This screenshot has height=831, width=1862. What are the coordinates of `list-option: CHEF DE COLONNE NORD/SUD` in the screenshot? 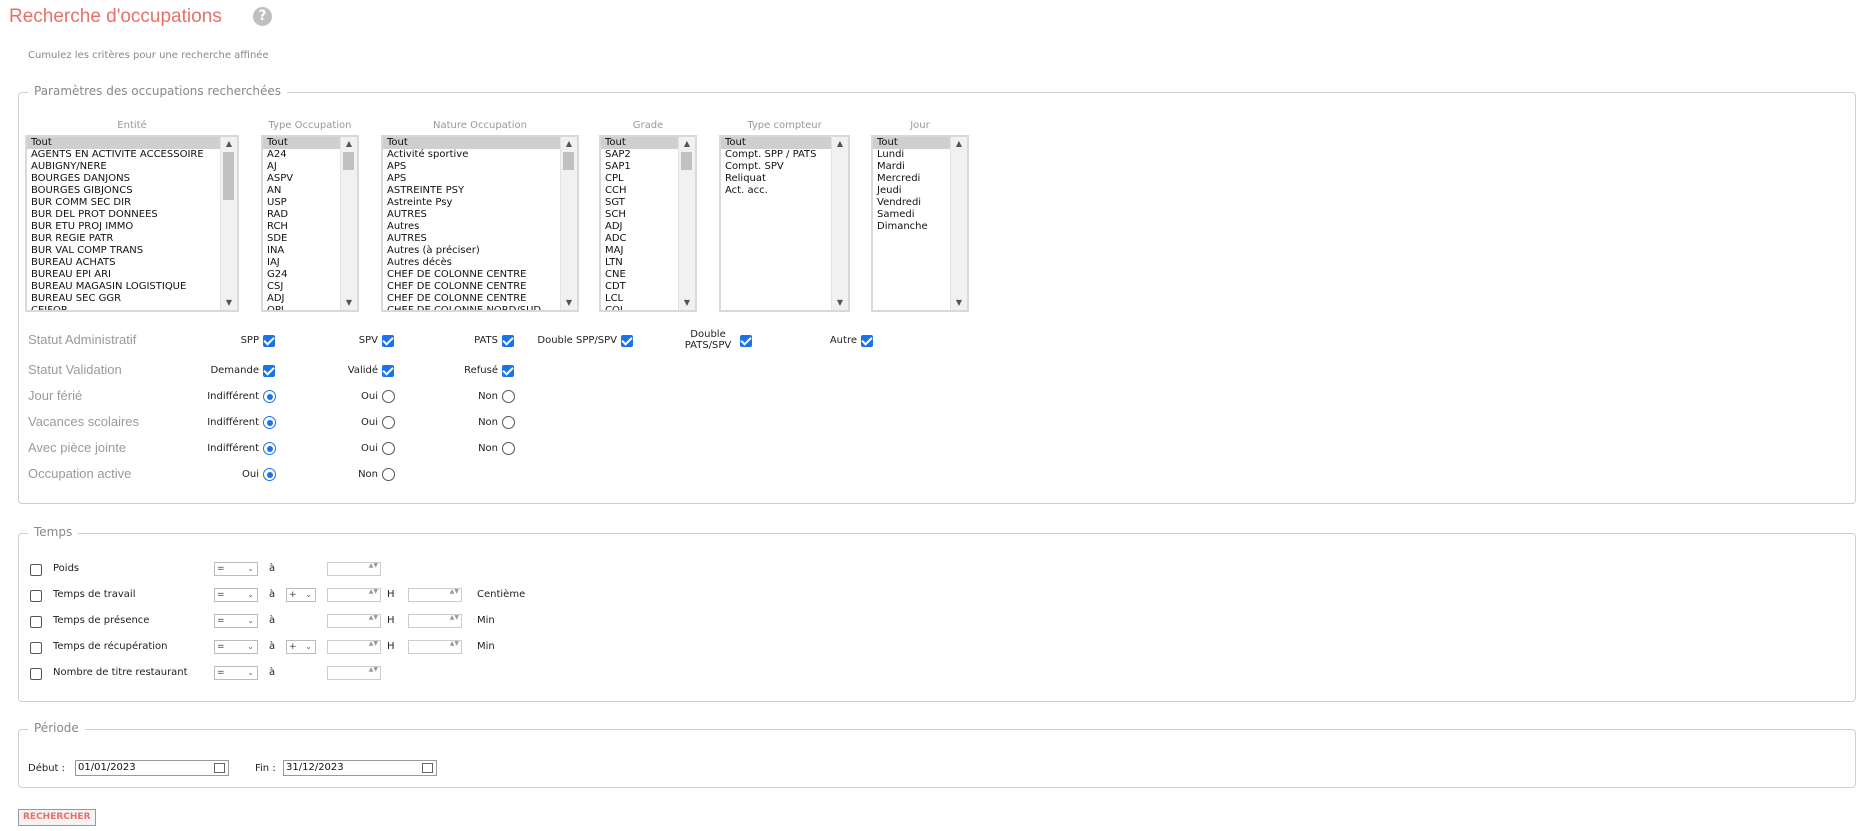 It's located at (472, 307).